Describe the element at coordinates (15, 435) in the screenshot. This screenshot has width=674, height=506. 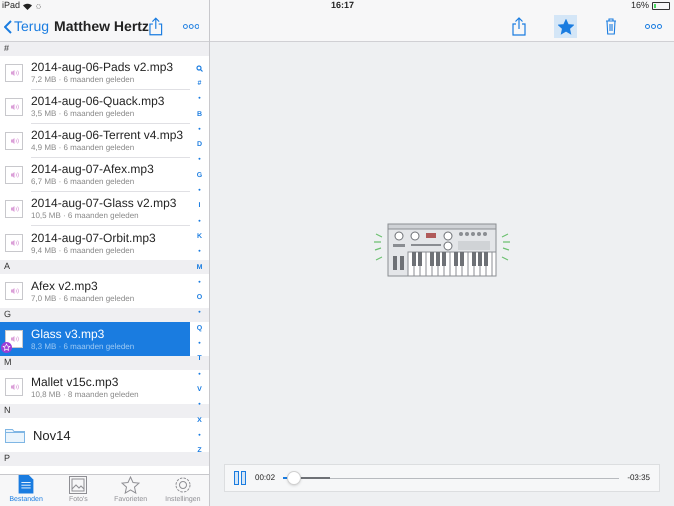
I see `folder-icon` at that location.